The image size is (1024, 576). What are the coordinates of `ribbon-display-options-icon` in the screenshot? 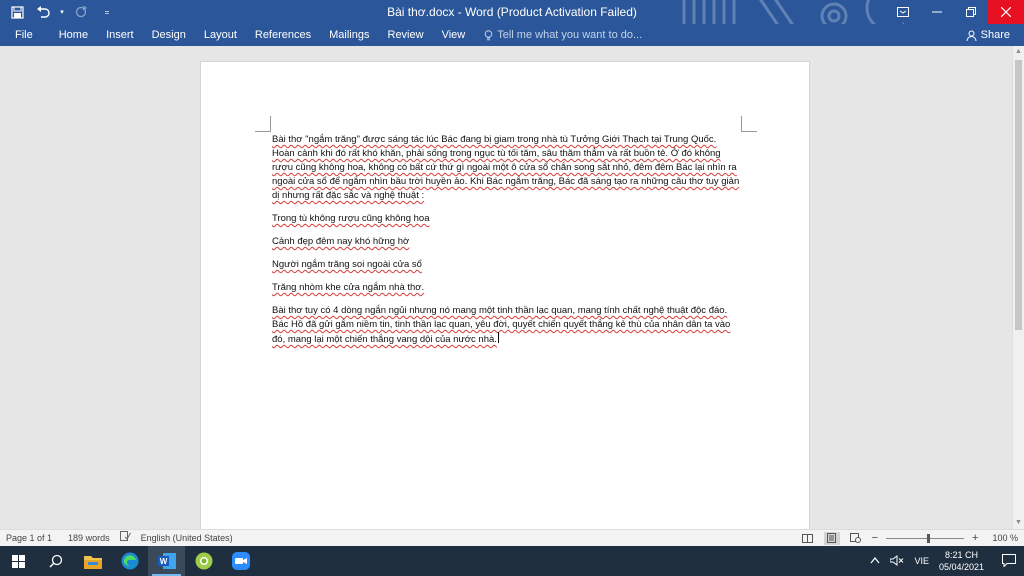 It's located at (903, 12).